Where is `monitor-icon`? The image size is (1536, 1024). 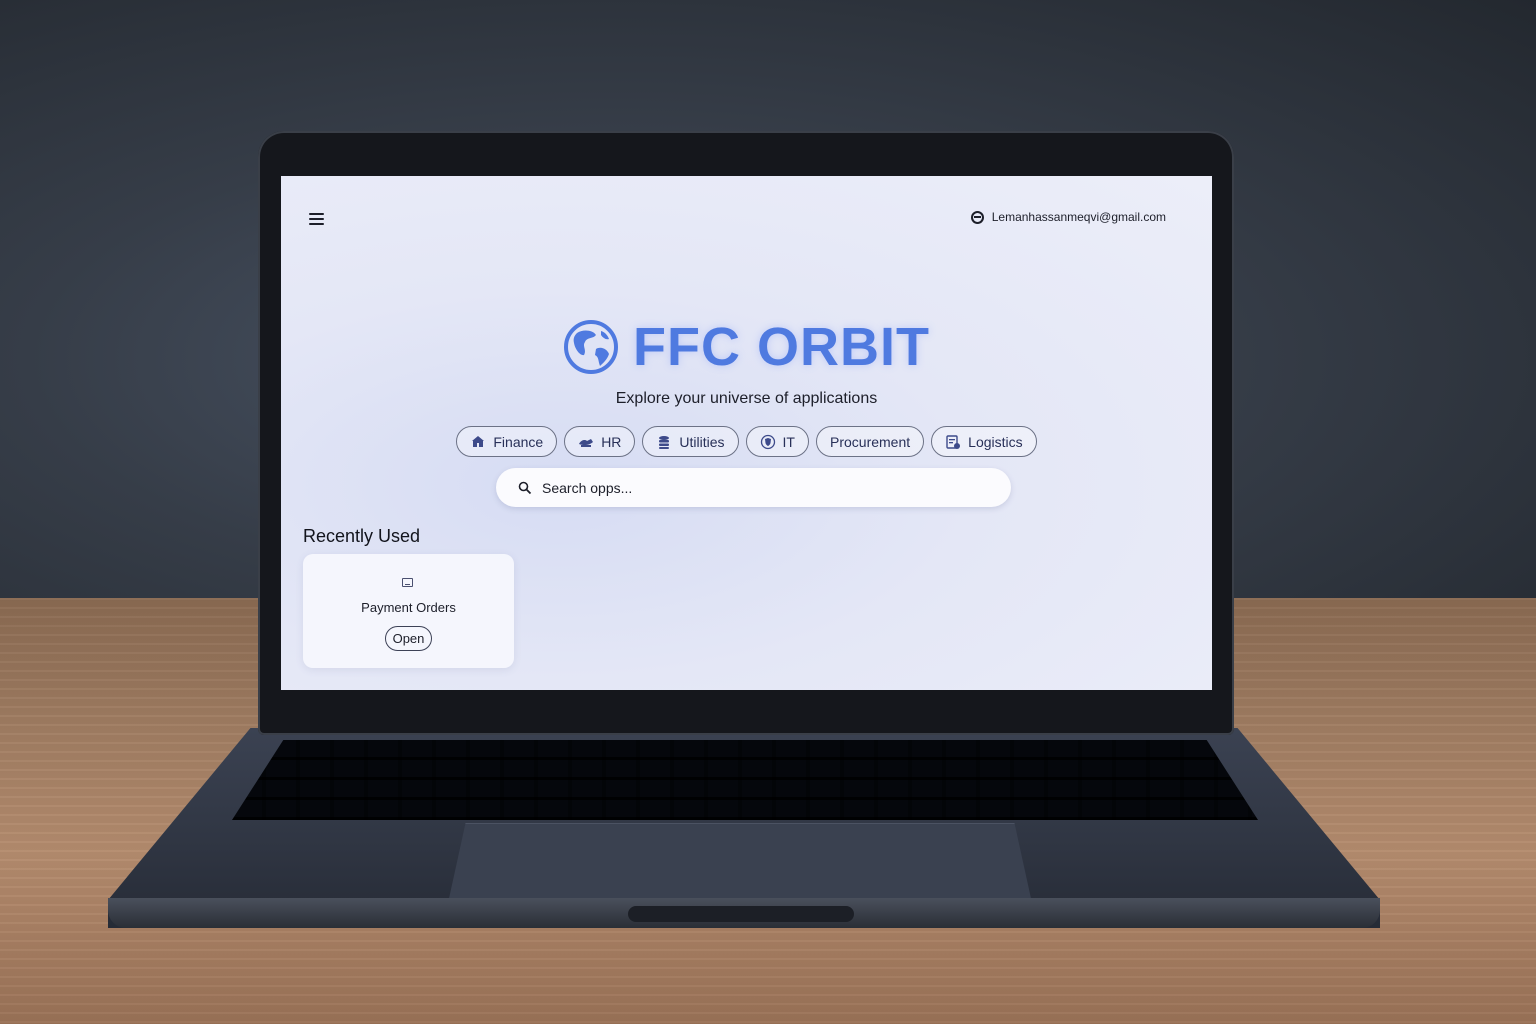
monitor-icon is located at coordinates (407, 582).